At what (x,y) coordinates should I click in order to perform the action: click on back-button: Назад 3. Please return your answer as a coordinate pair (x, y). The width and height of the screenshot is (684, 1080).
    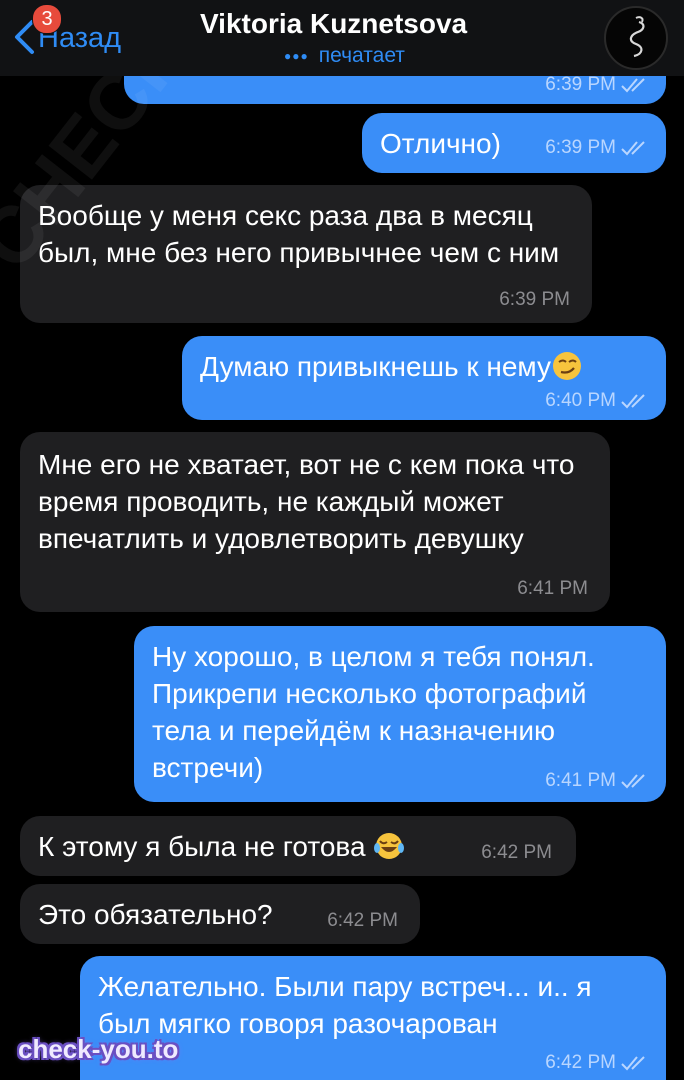
    Looking at the image, I should click on (66, 30).